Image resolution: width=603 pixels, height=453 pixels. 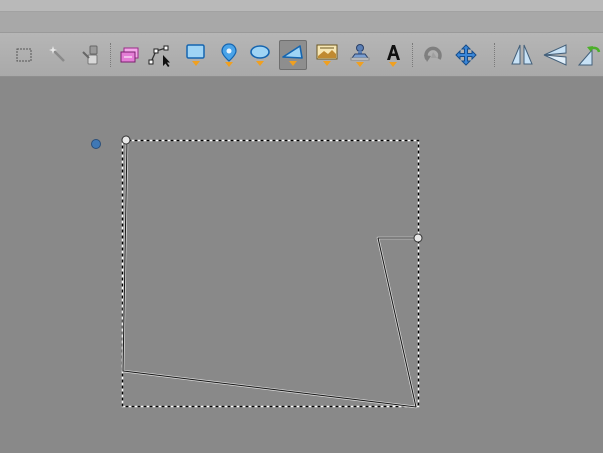 I want to click on main-toolbar, so click(x=301, y=55).